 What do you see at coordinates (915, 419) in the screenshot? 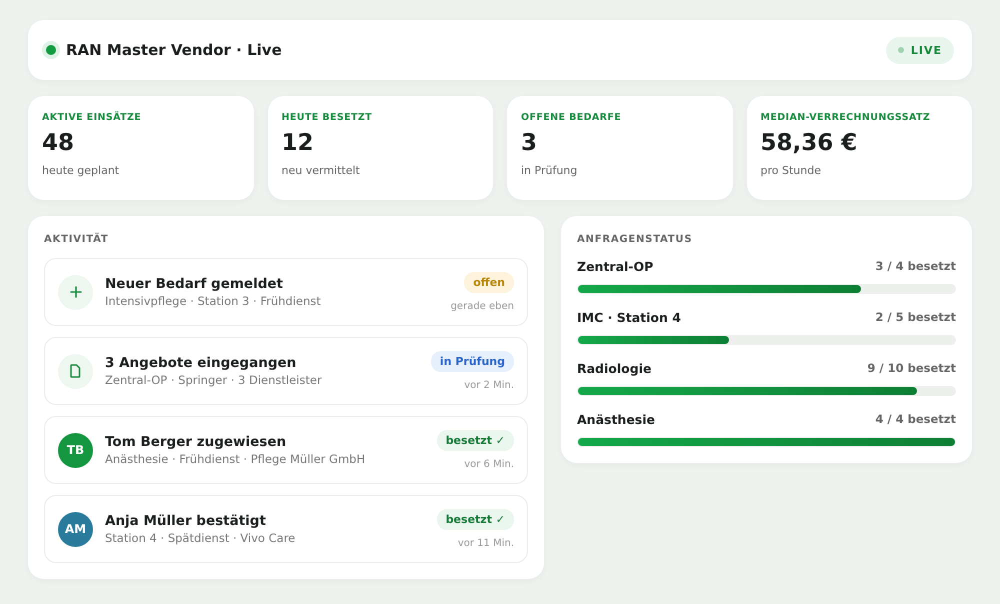
I see `fill-reading: 4 / 4 besetzt` at bounding box center [915, 419].